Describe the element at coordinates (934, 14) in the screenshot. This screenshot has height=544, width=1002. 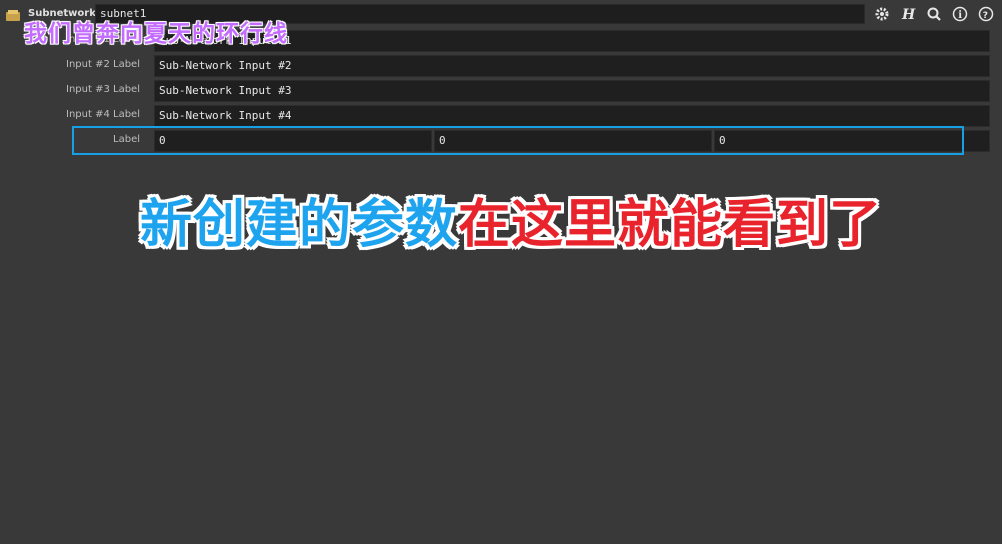
I see `search-icon` at that location.